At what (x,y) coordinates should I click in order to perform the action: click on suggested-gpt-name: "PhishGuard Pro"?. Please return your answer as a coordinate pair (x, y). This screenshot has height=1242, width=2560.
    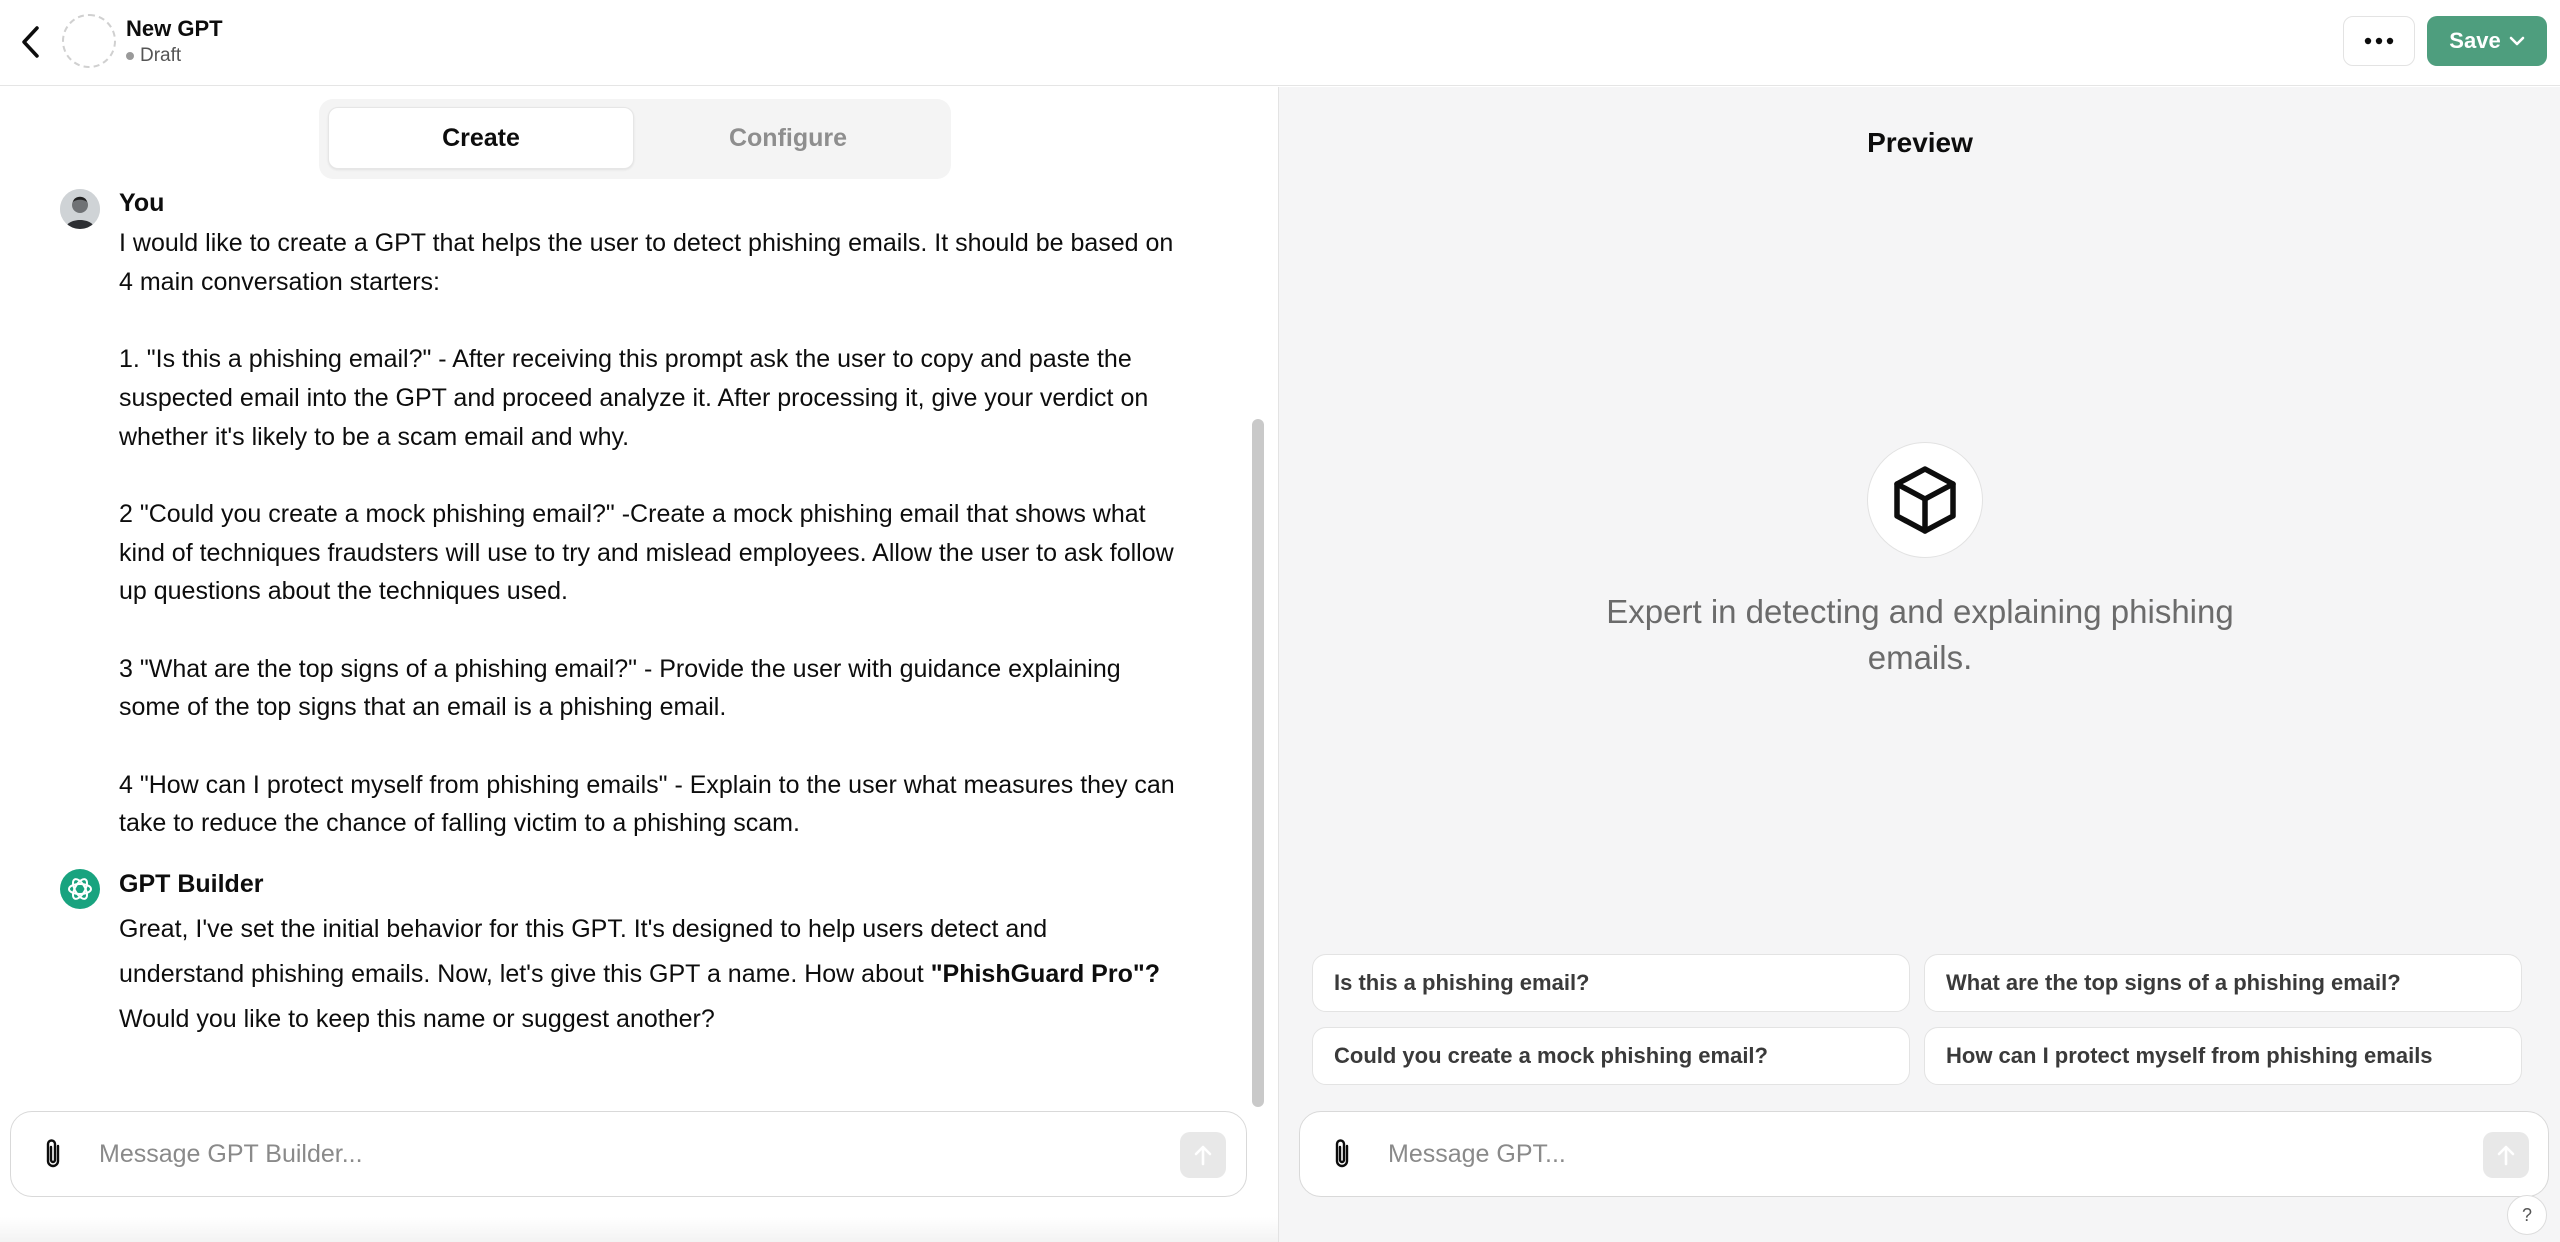
    Looking at the image, I should click on (1045, 974).